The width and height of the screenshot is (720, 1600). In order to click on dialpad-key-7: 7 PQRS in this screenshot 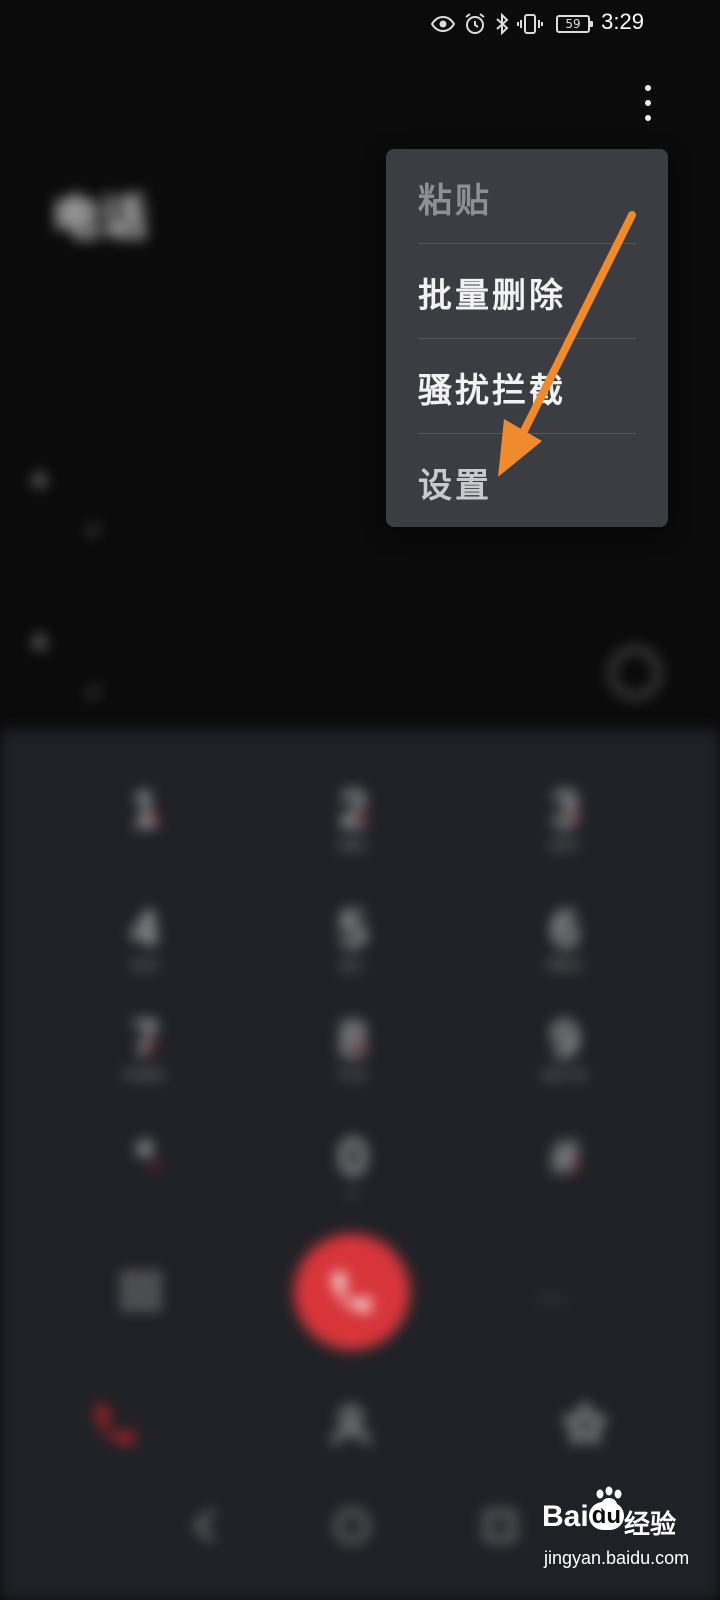, I will do `click(145, 1060)`.